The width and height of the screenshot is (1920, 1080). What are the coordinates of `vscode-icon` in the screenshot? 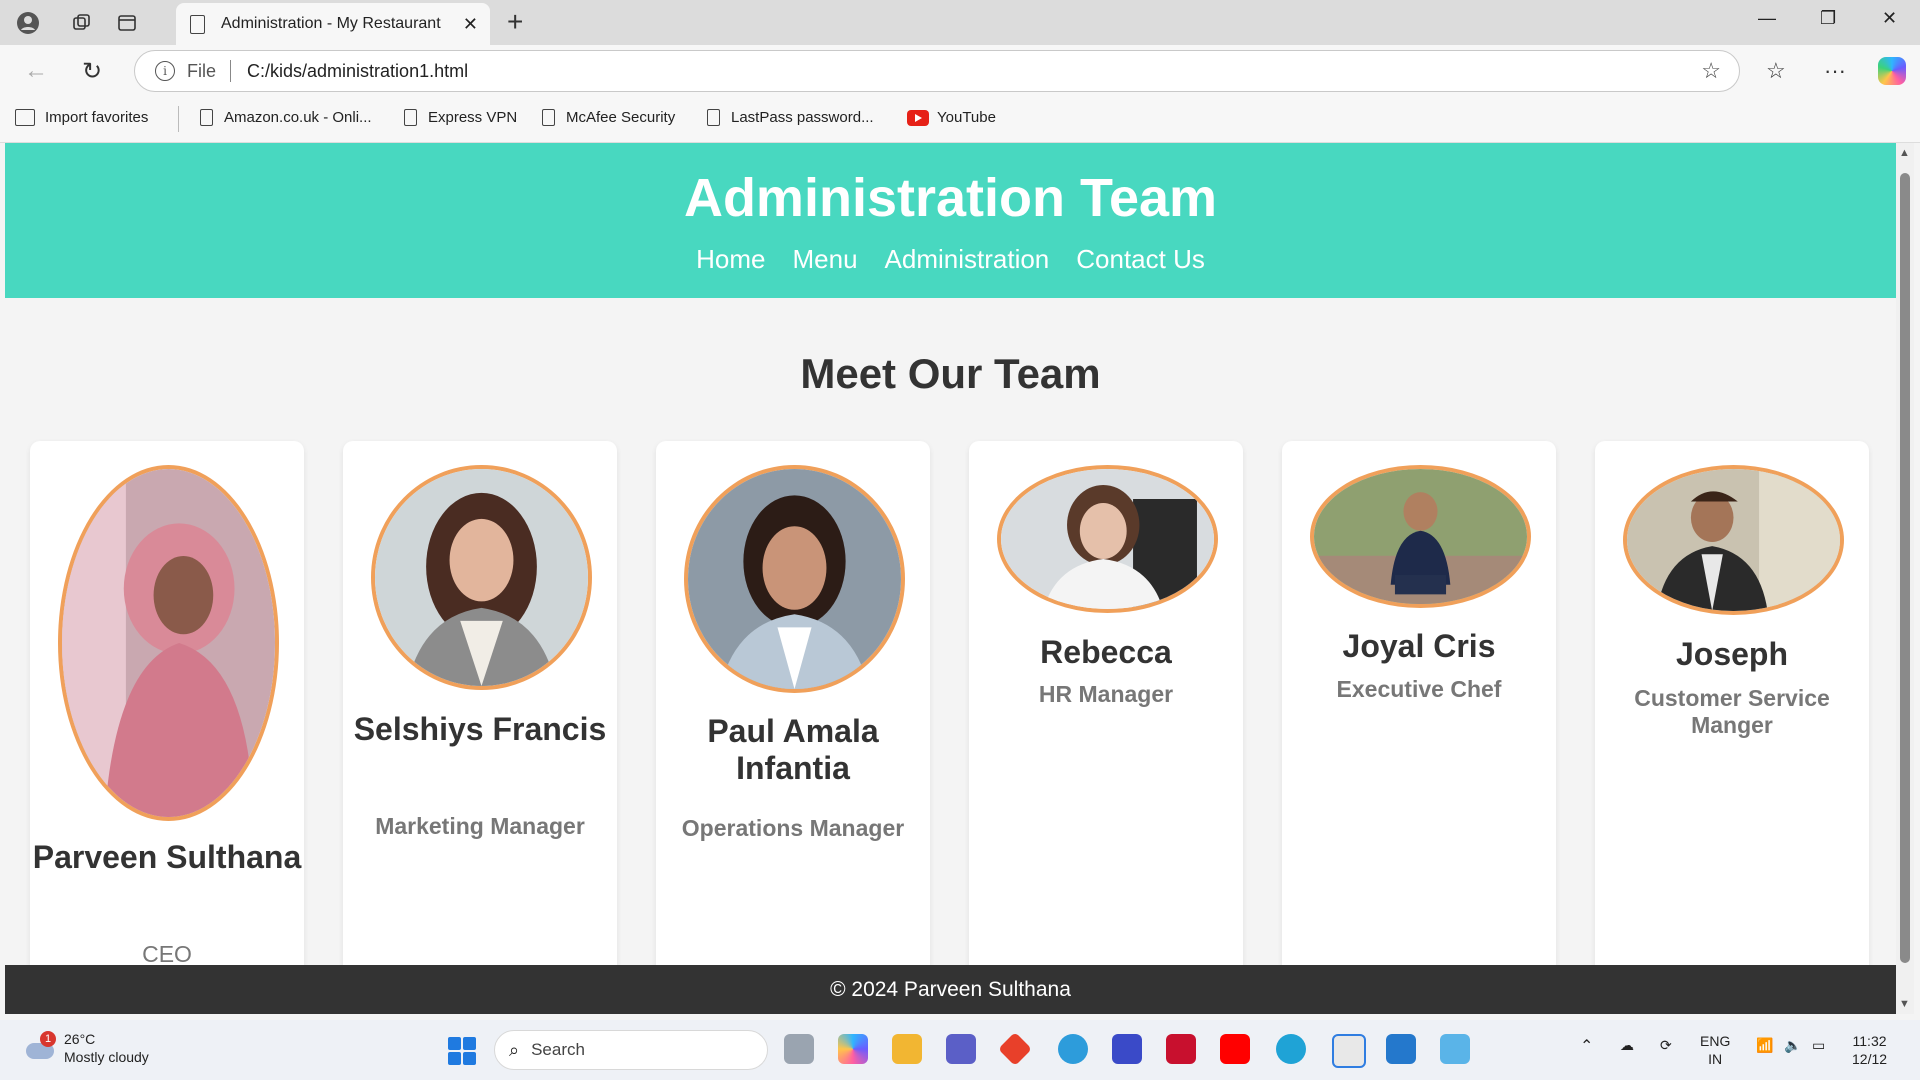 It's located at (1401, 1049).